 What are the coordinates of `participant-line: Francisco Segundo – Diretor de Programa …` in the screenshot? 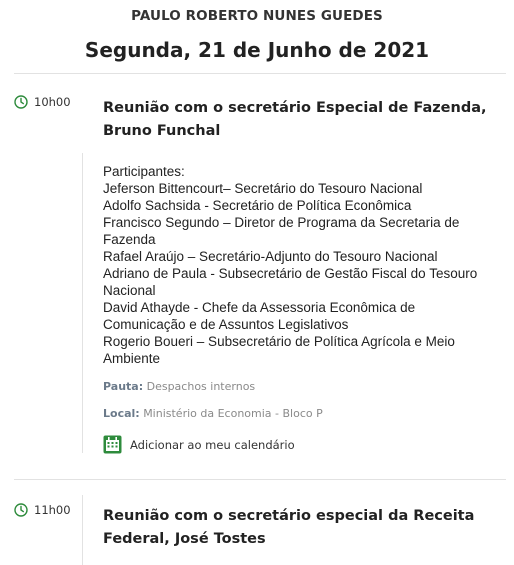 It's located at (281, 222).